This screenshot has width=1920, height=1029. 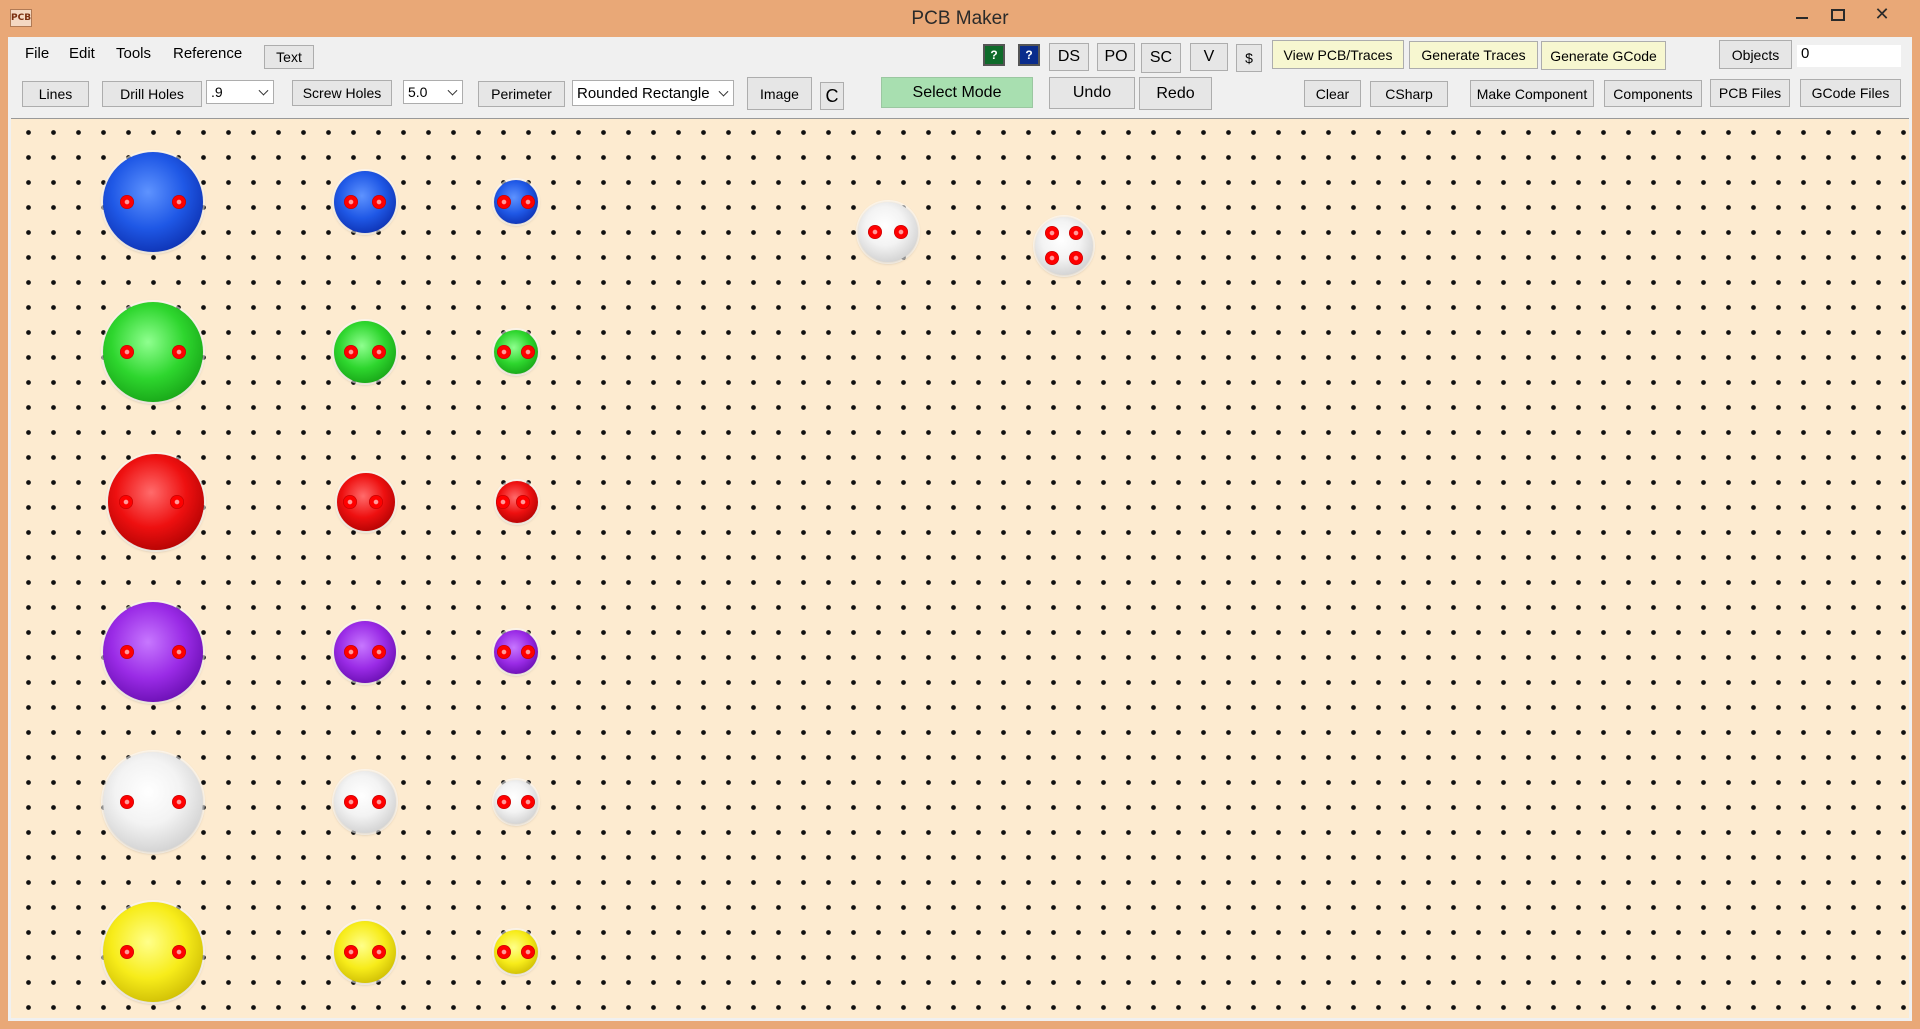 I want to click on perimeter-shape-select: Rounded Rectangle, so click(x=653, y=93).